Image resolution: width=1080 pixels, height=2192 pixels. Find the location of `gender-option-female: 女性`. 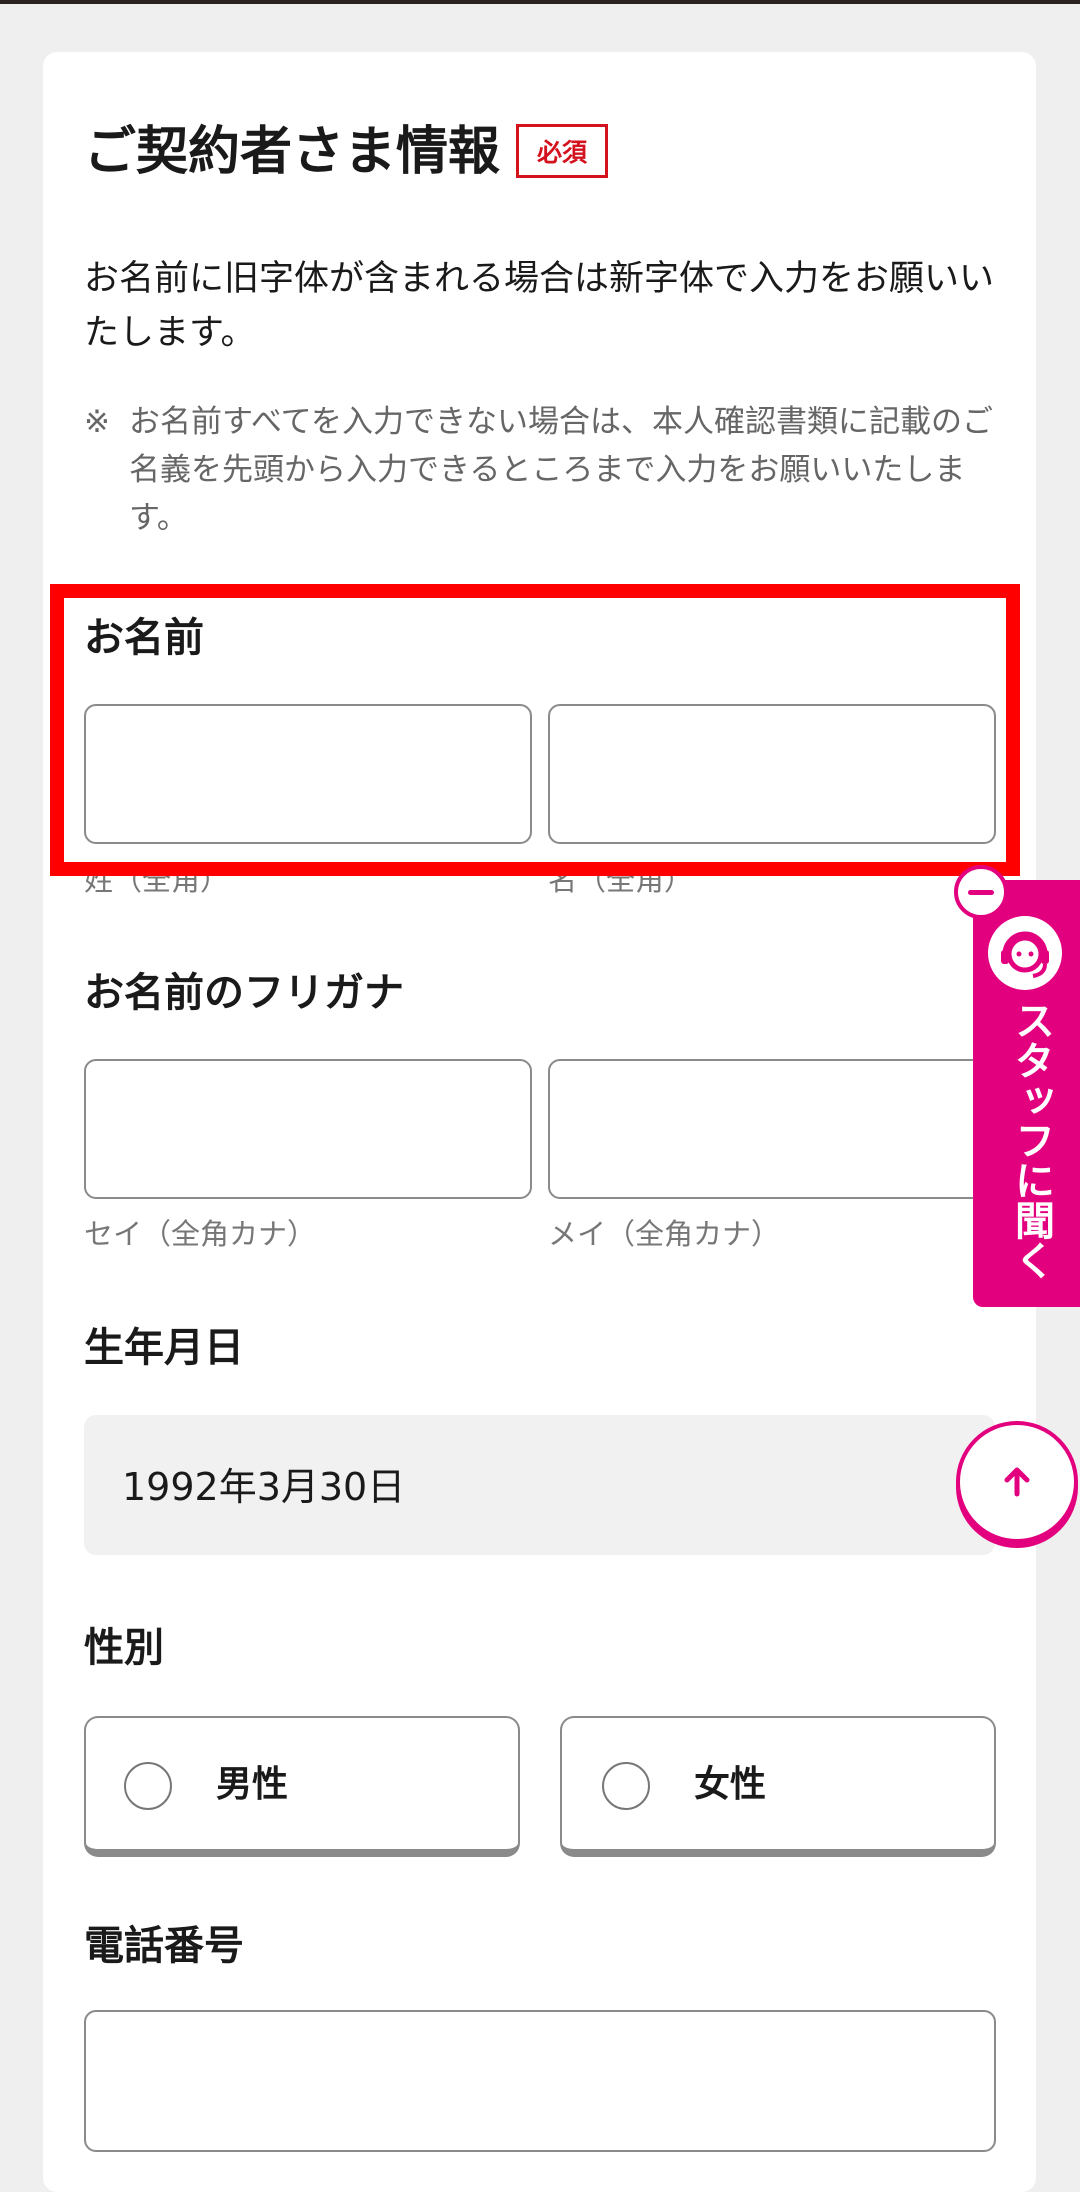

gender-option-female: 女性 is located at coordinates (778, 1786).